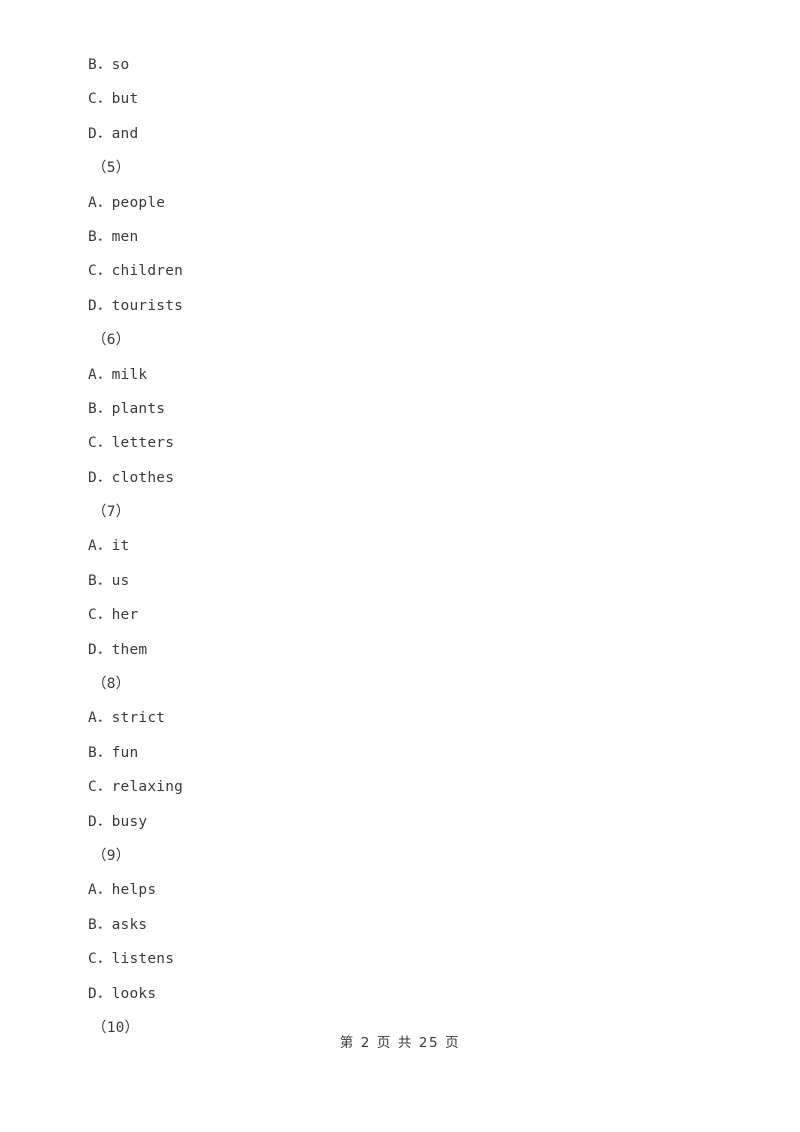  I want to click on option-line: D．and, so click(113, 133).